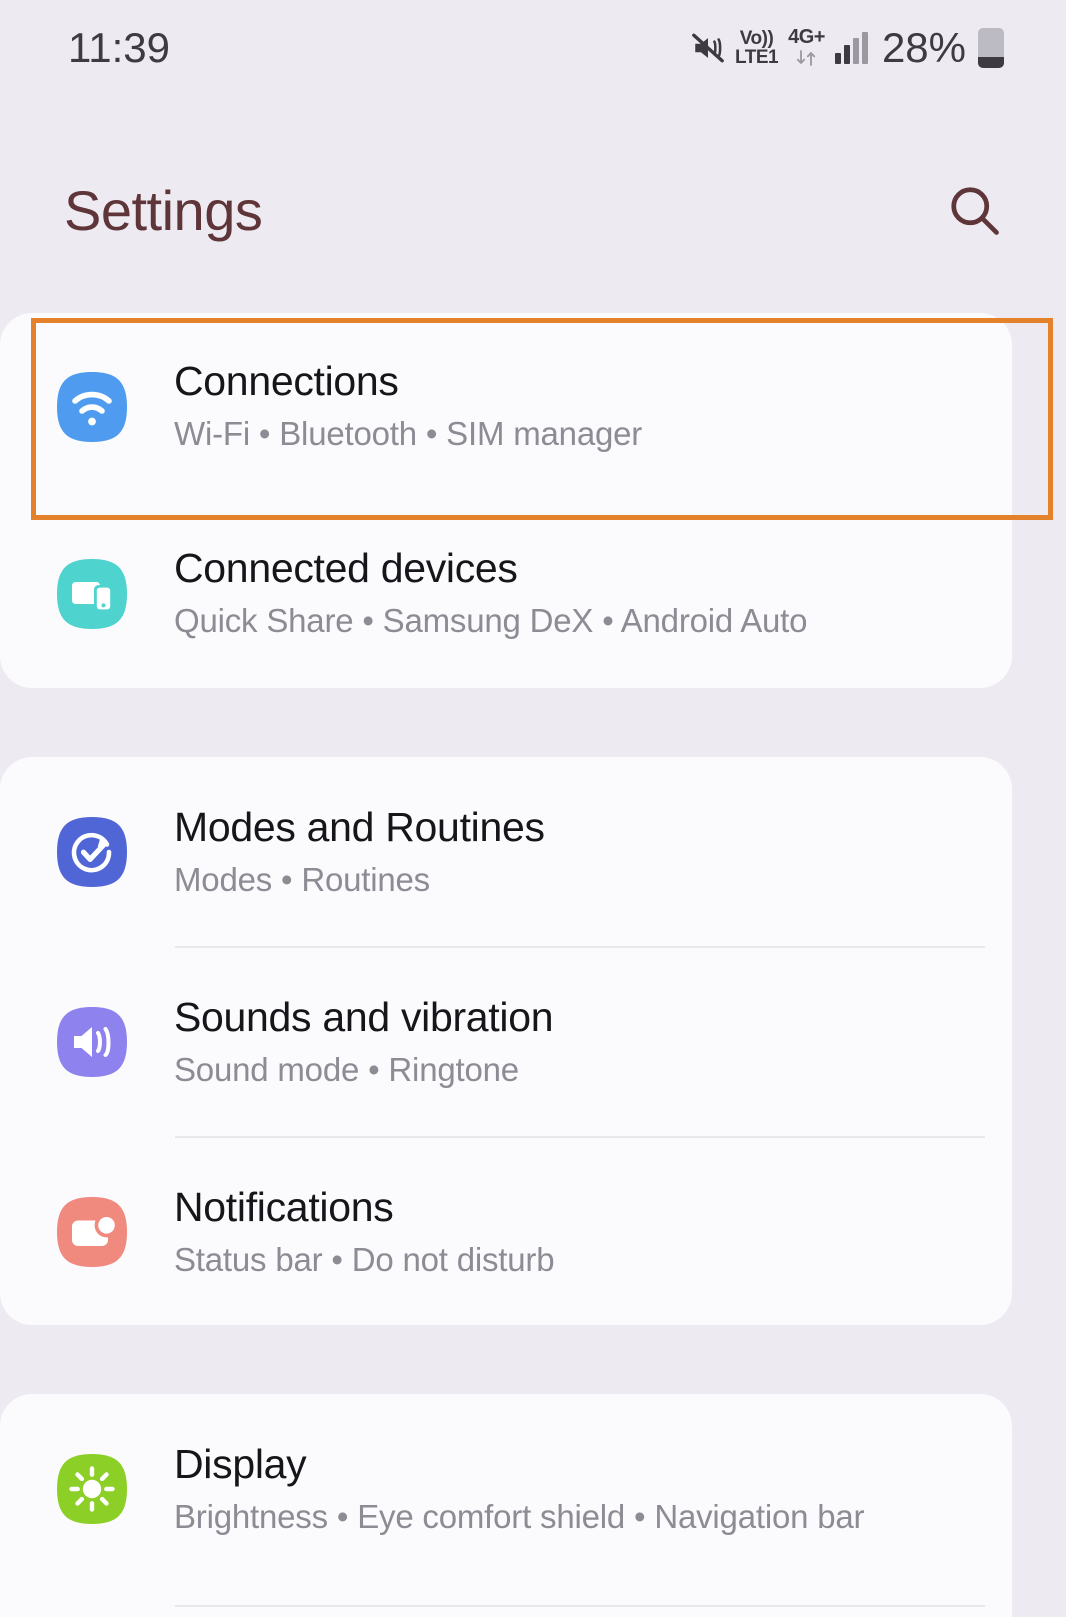 Image resolution: width=1066 pixels, height=1617 pixels. Describe the element at coordinates (92, 1489) in the screenshot. I see `brightness-sun-icon` at that location.